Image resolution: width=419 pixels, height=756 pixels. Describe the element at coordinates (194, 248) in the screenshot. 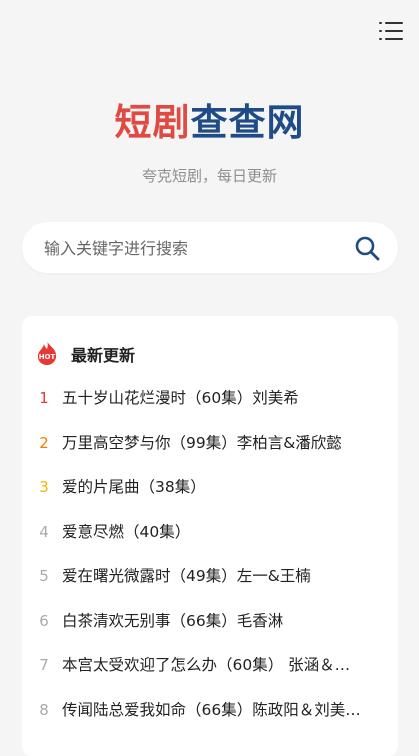

I see `search-input` at that location.